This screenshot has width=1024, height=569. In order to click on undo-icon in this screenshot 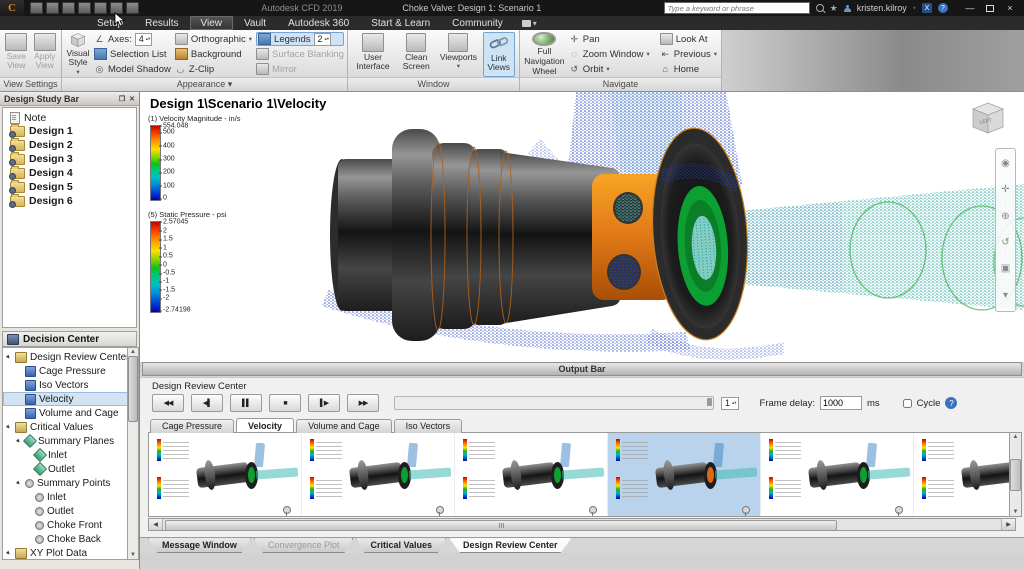, I will do `click(84, 8)`.